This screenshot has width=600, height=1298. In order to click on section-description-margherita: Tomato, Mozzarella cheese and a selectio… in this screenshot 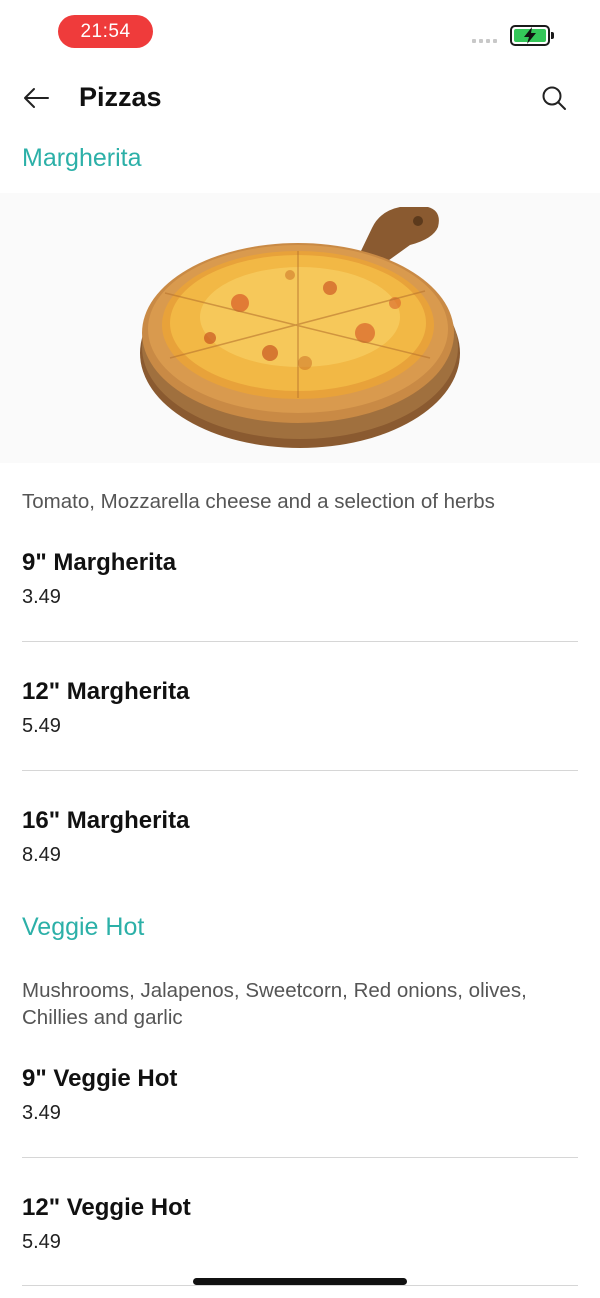, I will do `click(258, 501)`.